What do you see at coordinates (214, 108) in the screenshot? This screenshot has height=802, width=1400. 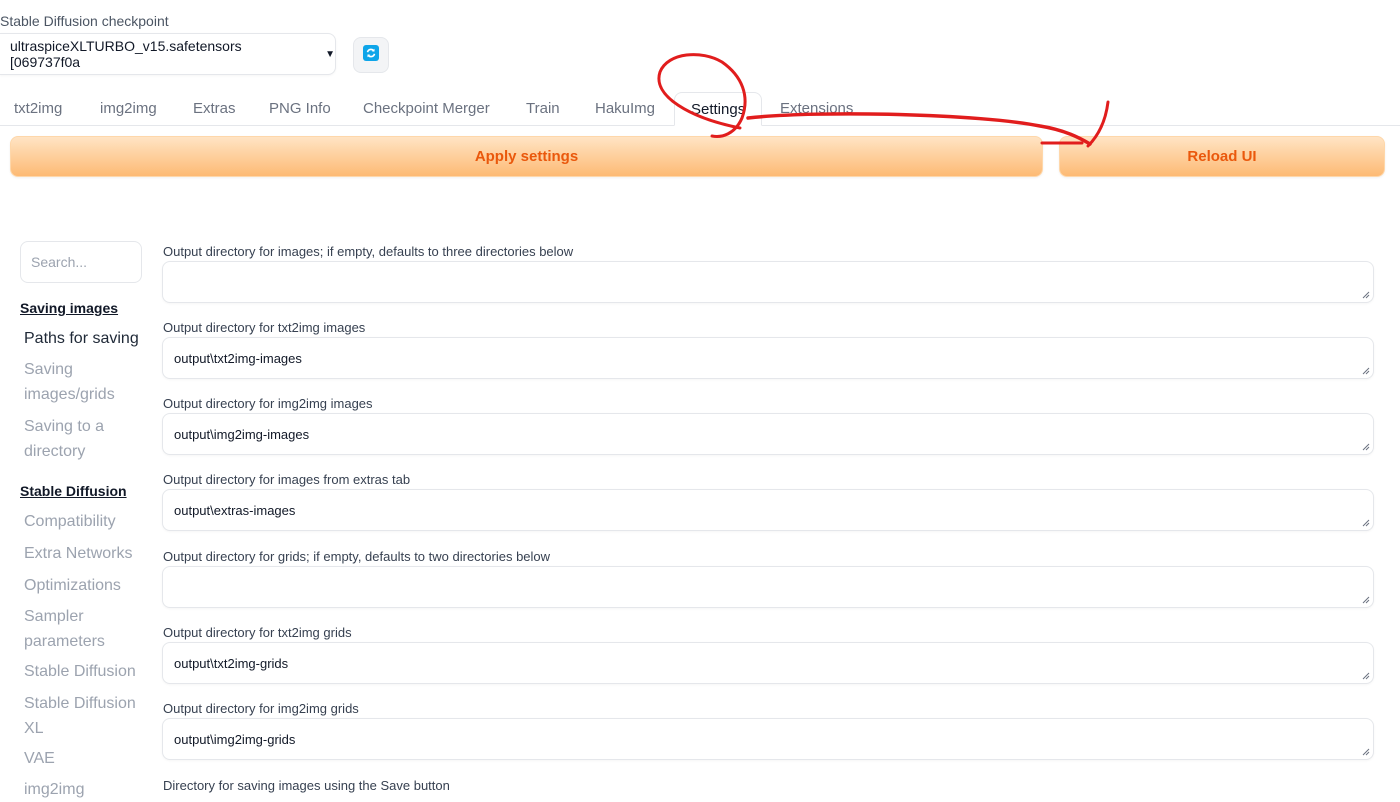 I see `tab-extras: Extras` at bounding box center [214, 108].